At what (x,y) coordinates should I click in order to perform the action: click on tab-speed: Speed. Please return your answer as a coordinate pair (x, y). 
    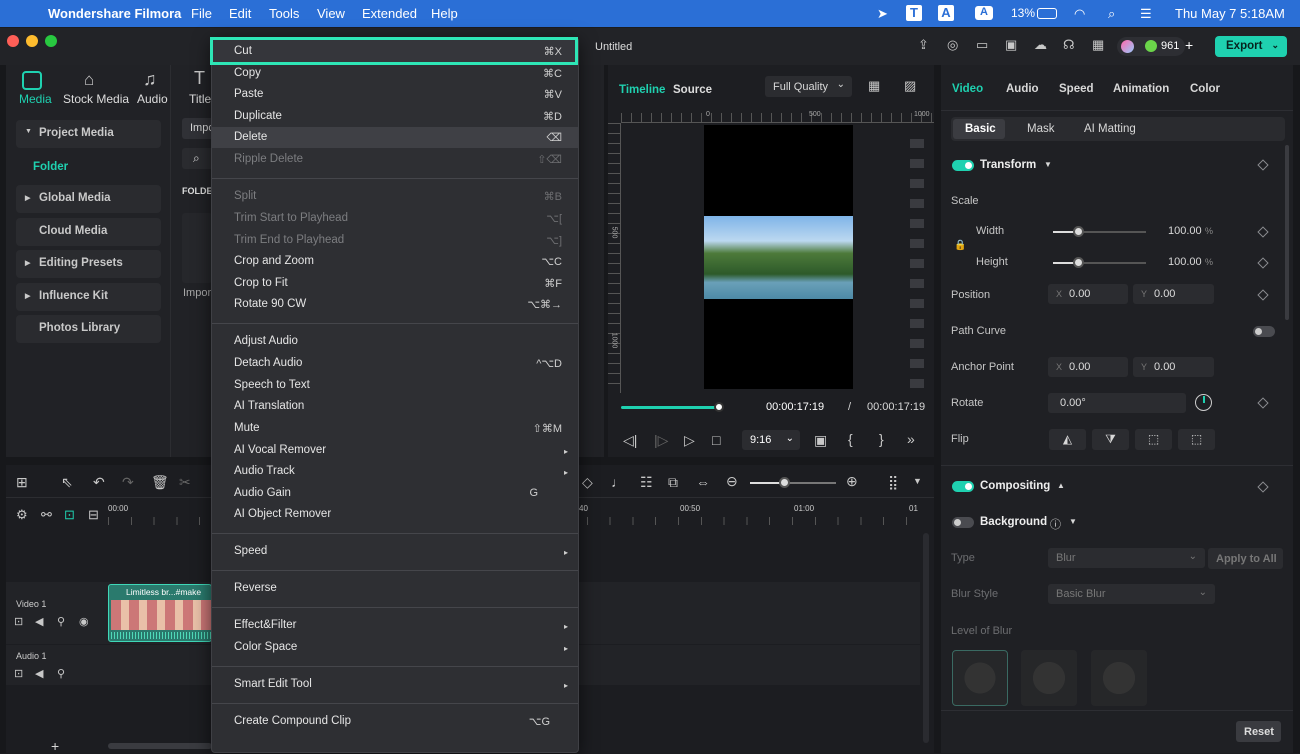
    Looking at the image, I should click on (1076, 89).